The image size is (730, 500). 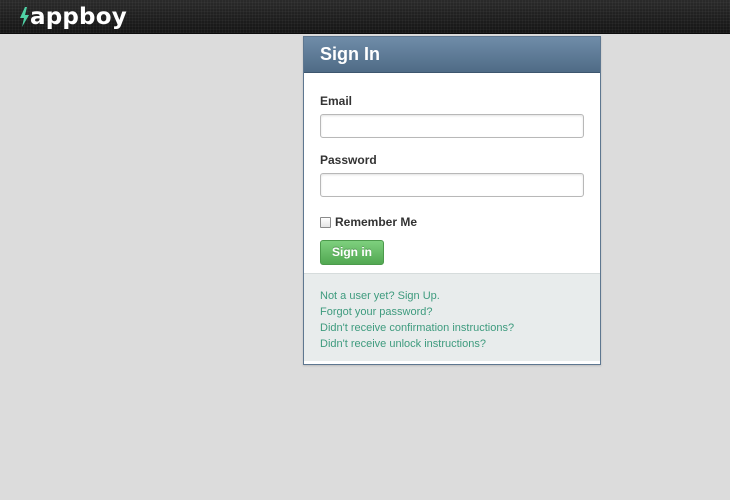 What do you see at coordinates (348, 160) in the screenshot?
I see `password-label: Password` at bounding box center [348, 160].